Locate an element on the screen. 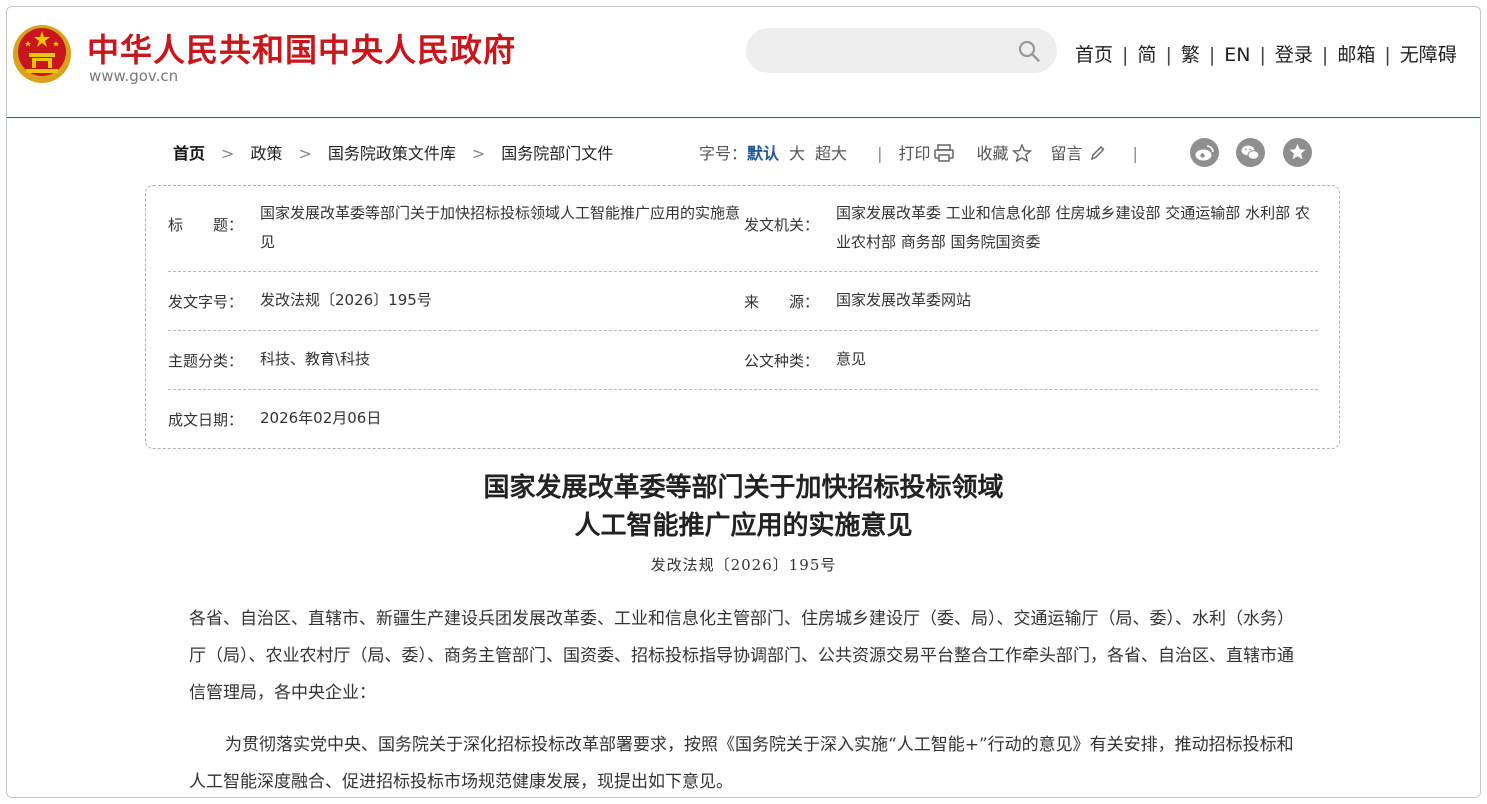  document-title: 国家发展改革委等部门关于加快招标投标领域 人工智能推广应用的实施意见 is located at coordinates (743, 507).